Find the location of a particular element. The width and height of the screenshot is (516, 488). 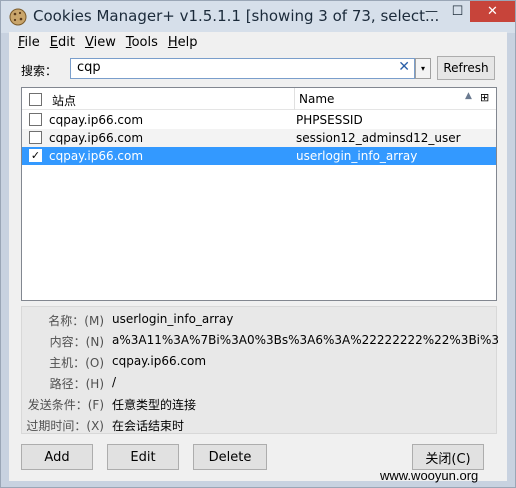

detail-expires-row: 过期时间：(X) 在会话结束时 is located at coordinates (260, 424).